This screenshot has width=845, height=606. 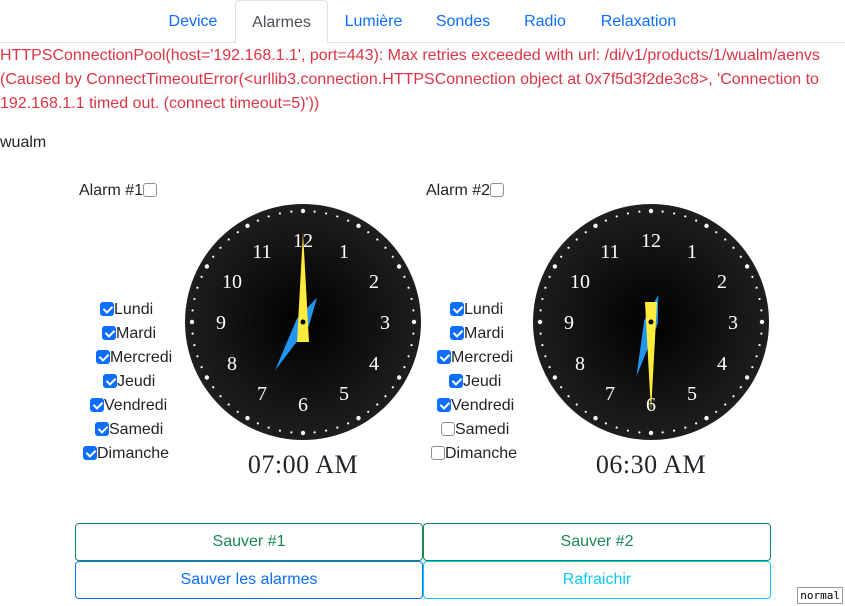 What do you see at coordinates (497, 190) in the screenshot?
I see `alarm-2-enable-checkbox` at bounding box center [497, 190].